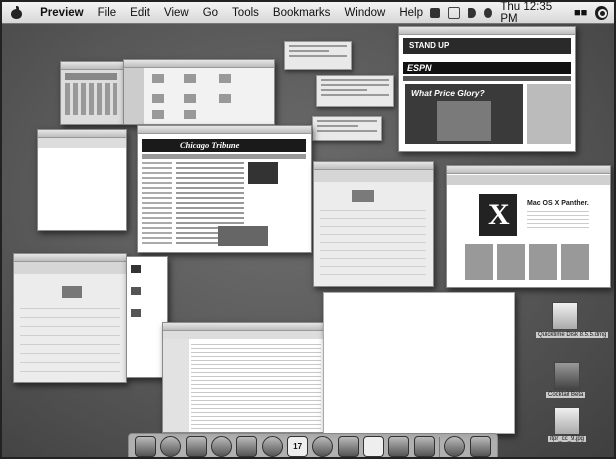 The height and width of the screenshot is (459, 616). Describe the element at coordinates (256, 386) in the screenshot. I see `finder-file-list` at that location.